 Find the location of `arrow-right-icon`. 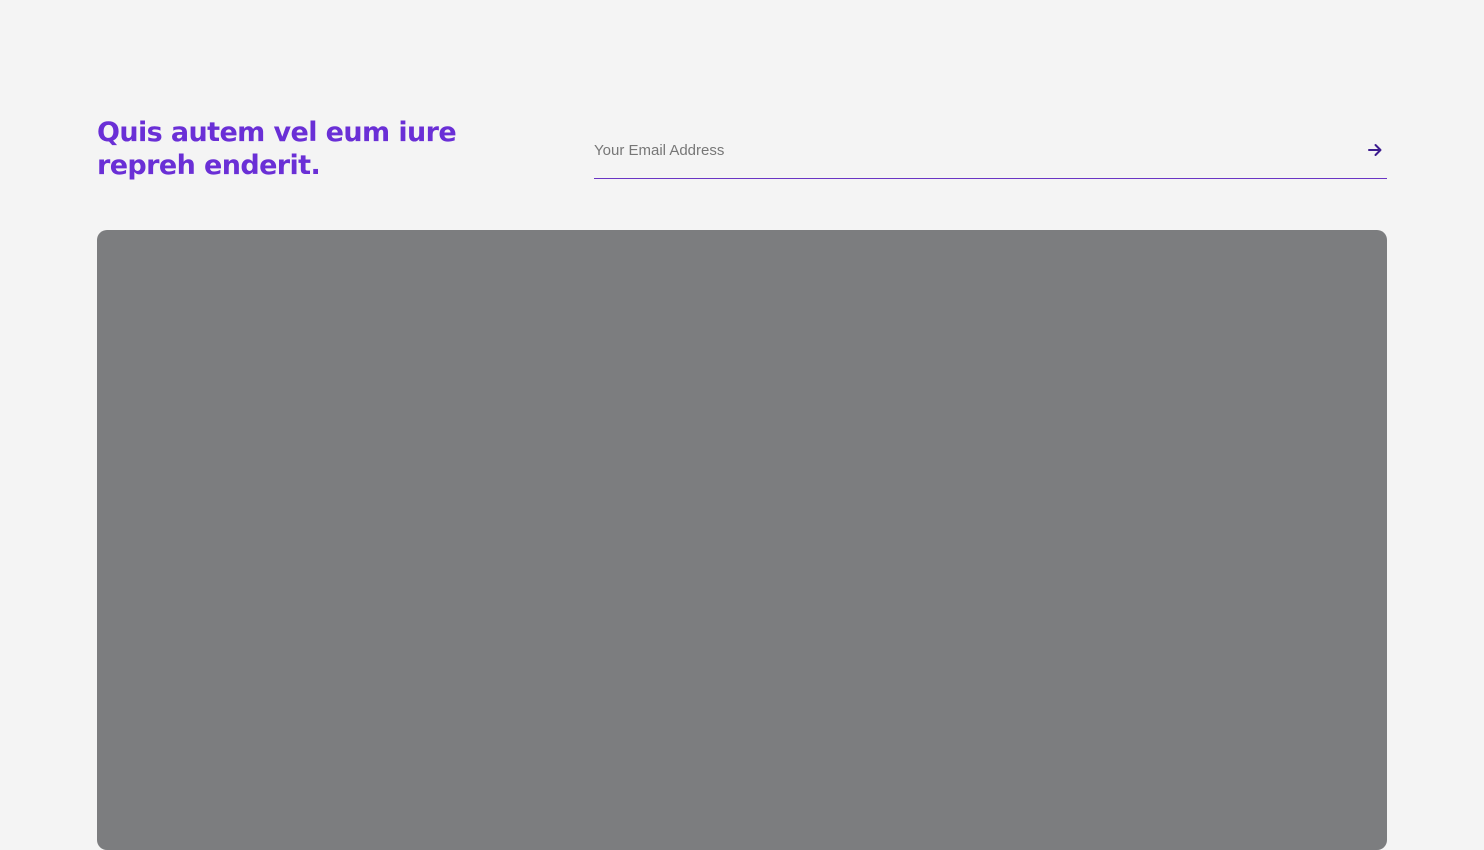

arrow-right-icon is located at coordinates (1375, 150).